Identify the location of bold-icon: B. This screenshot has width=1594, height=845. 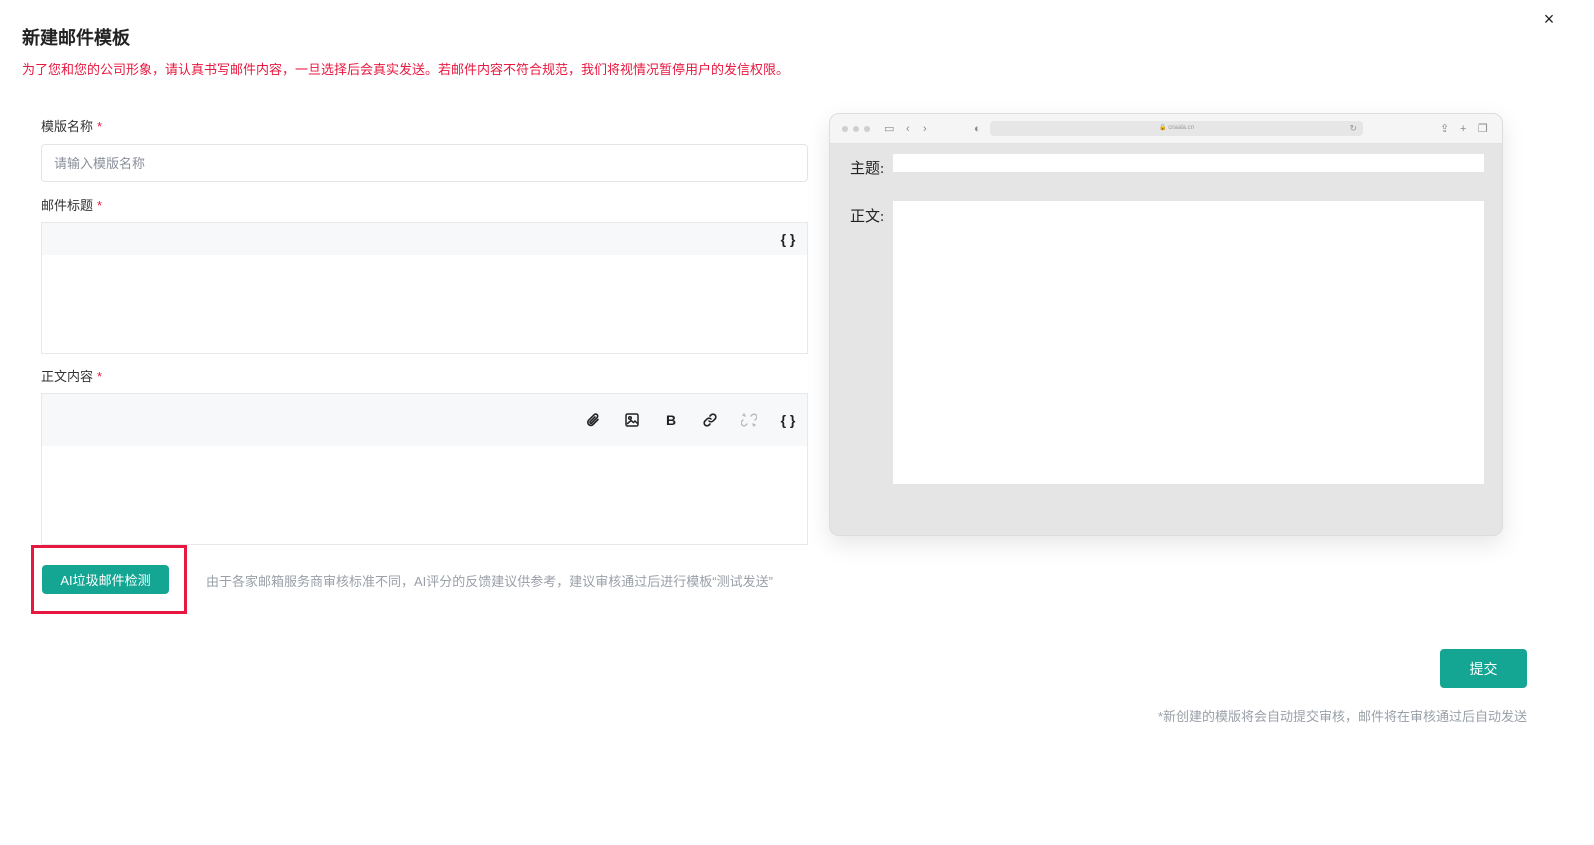
(671, 420).